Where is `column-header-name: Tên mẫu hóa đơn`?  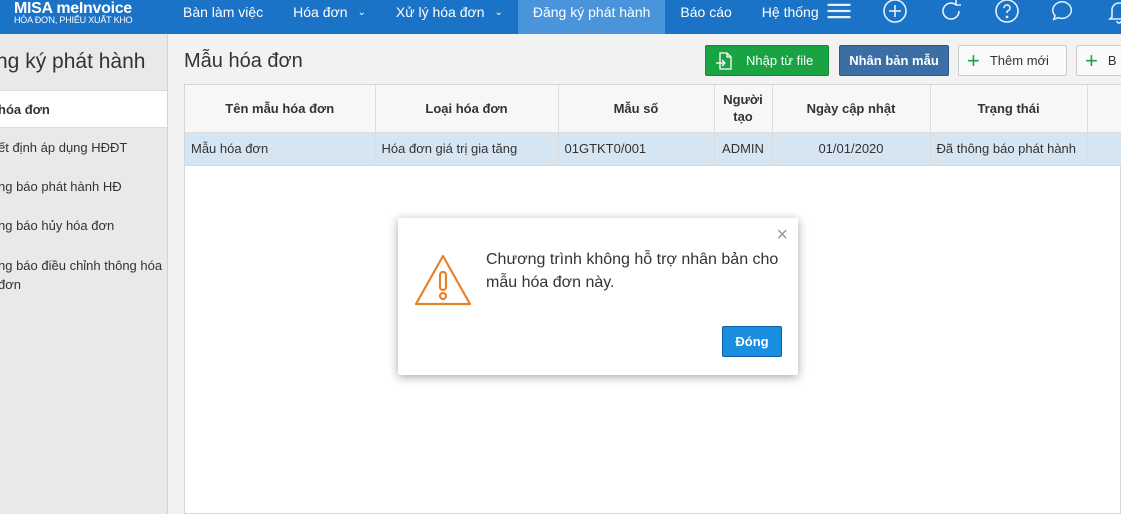 column-header-name: Tên mẫu hóa đơn is located at coordinates (280, 109).